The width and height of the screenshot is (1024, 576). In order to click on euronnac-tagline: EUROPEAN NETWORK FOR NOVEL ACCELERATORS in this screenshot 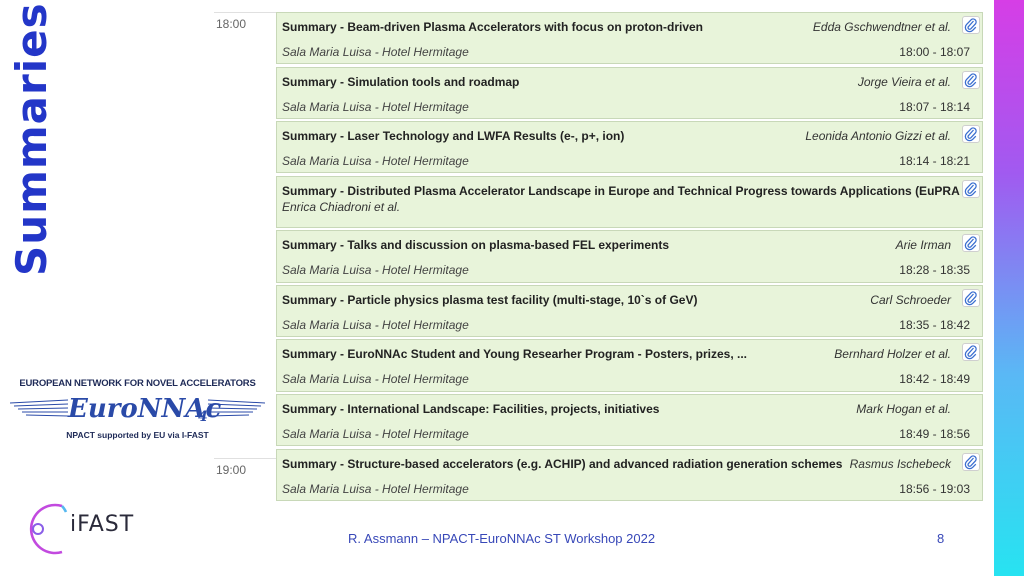, I will do `click(137, 383)`.